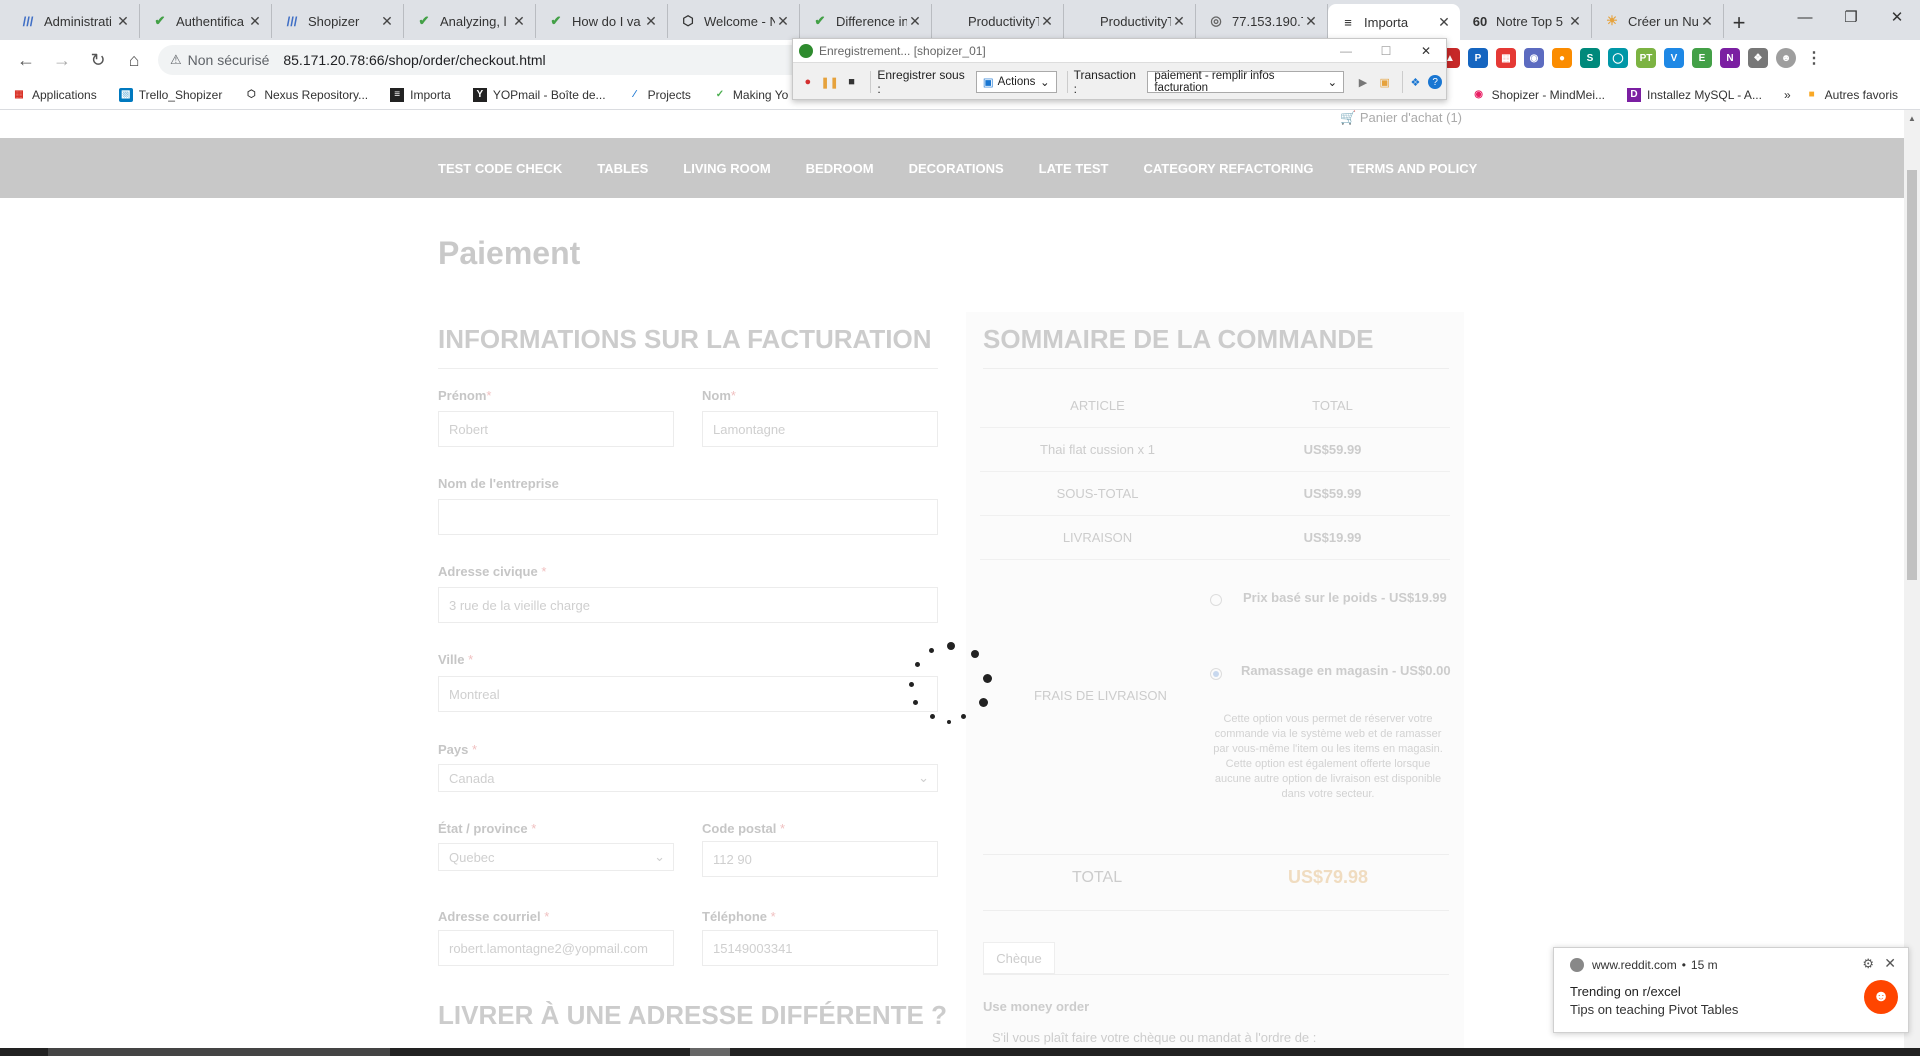 This screenshot has height=1056, width=1920. Describe the element at coordinates (206, 21) in the screenshot. I see `browser-tab: ✔ Authentifica ✕` at that location.